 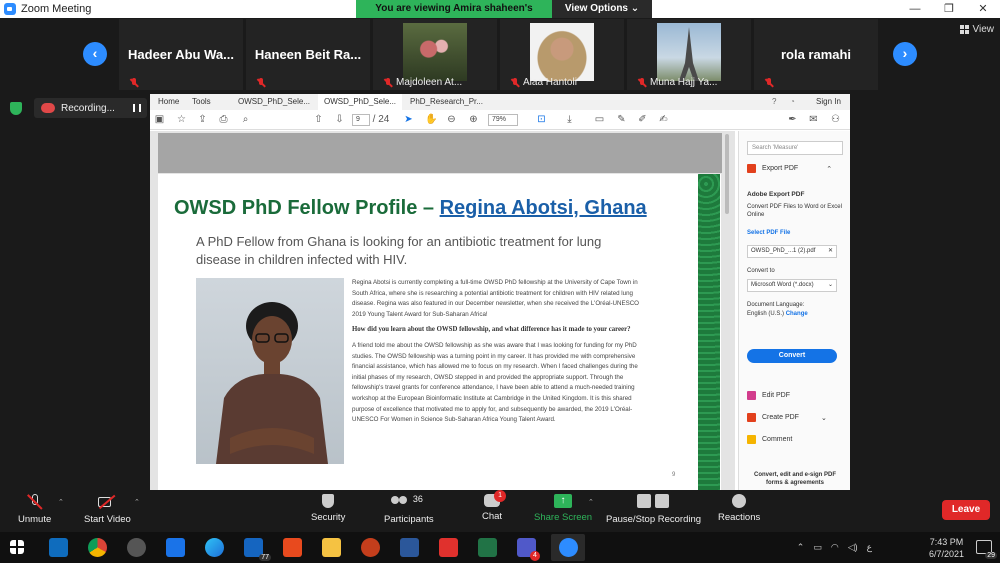 I want to click on view-button: View, so click(x=976, y=29).